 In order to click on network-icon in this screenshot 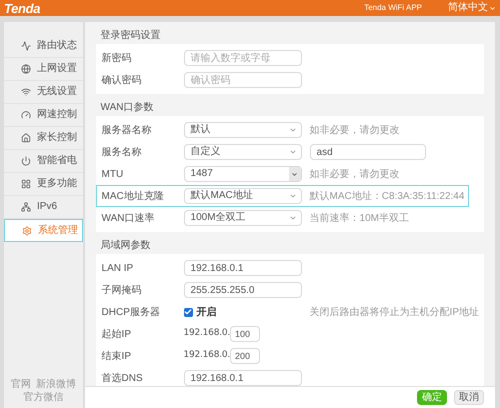, I will do `click(26, 207)`.